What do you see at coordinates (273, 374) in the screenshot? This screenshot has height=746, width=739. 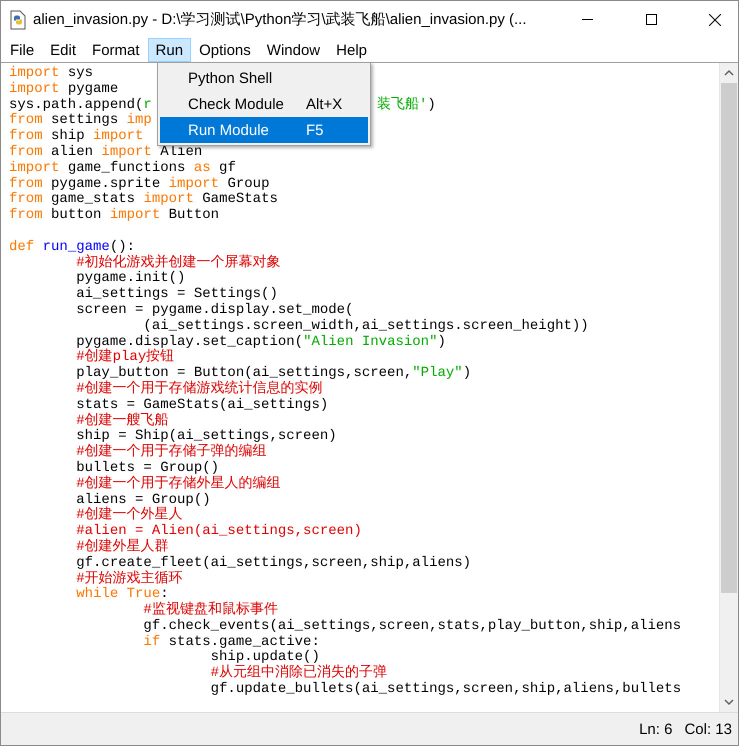 I see `code-line: play_button = Button(ai_settings,screen,"Play")` at bounding box center [273, 374].